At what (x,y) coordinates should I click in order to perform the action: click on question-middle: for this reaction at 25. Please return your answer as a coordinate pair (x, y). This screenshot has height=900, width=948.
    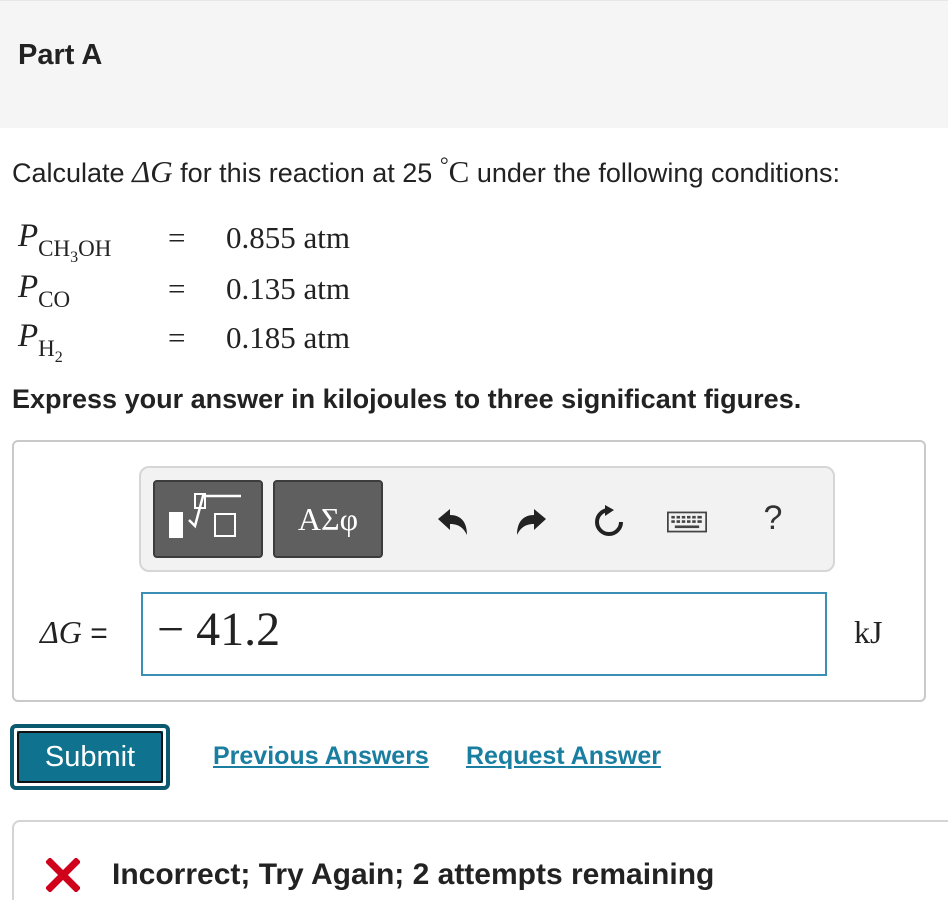
    Looking at the image, I should click on (306, 173).